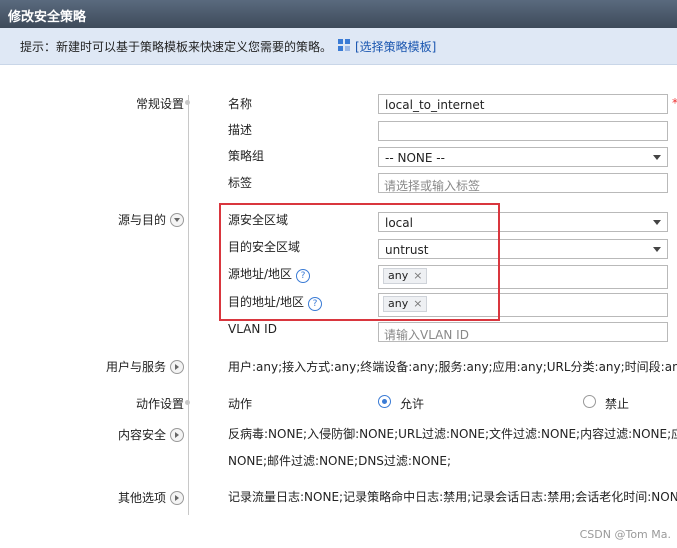  Describe the element at coordinates (412, 403) in the screenshot. I see `allow-label: 允许` at that location.